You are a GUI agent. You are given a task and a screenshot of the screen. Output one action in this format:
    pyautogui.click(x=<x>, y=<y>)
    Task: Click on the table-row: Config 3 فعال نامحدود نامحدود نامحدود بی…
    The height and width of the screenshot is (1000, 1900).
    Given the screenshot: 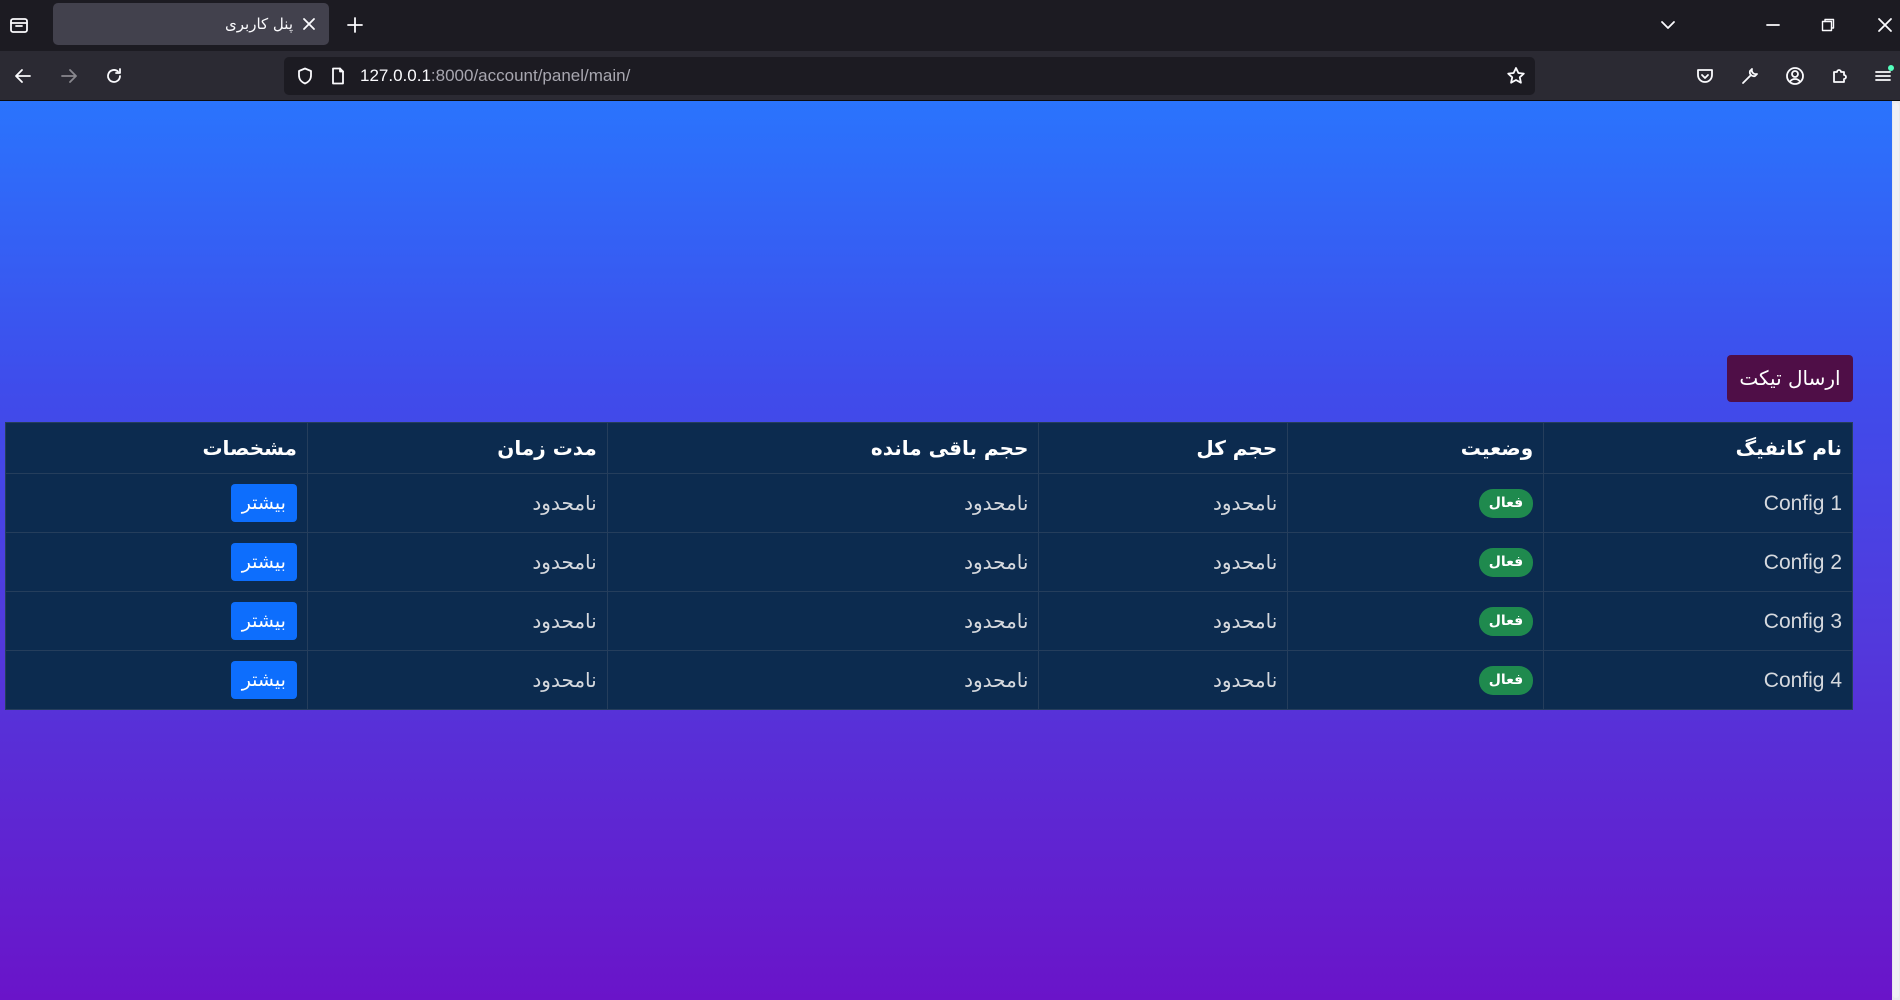 What is the action you would take?
    pyautogui.click(x=929, y=621)
    